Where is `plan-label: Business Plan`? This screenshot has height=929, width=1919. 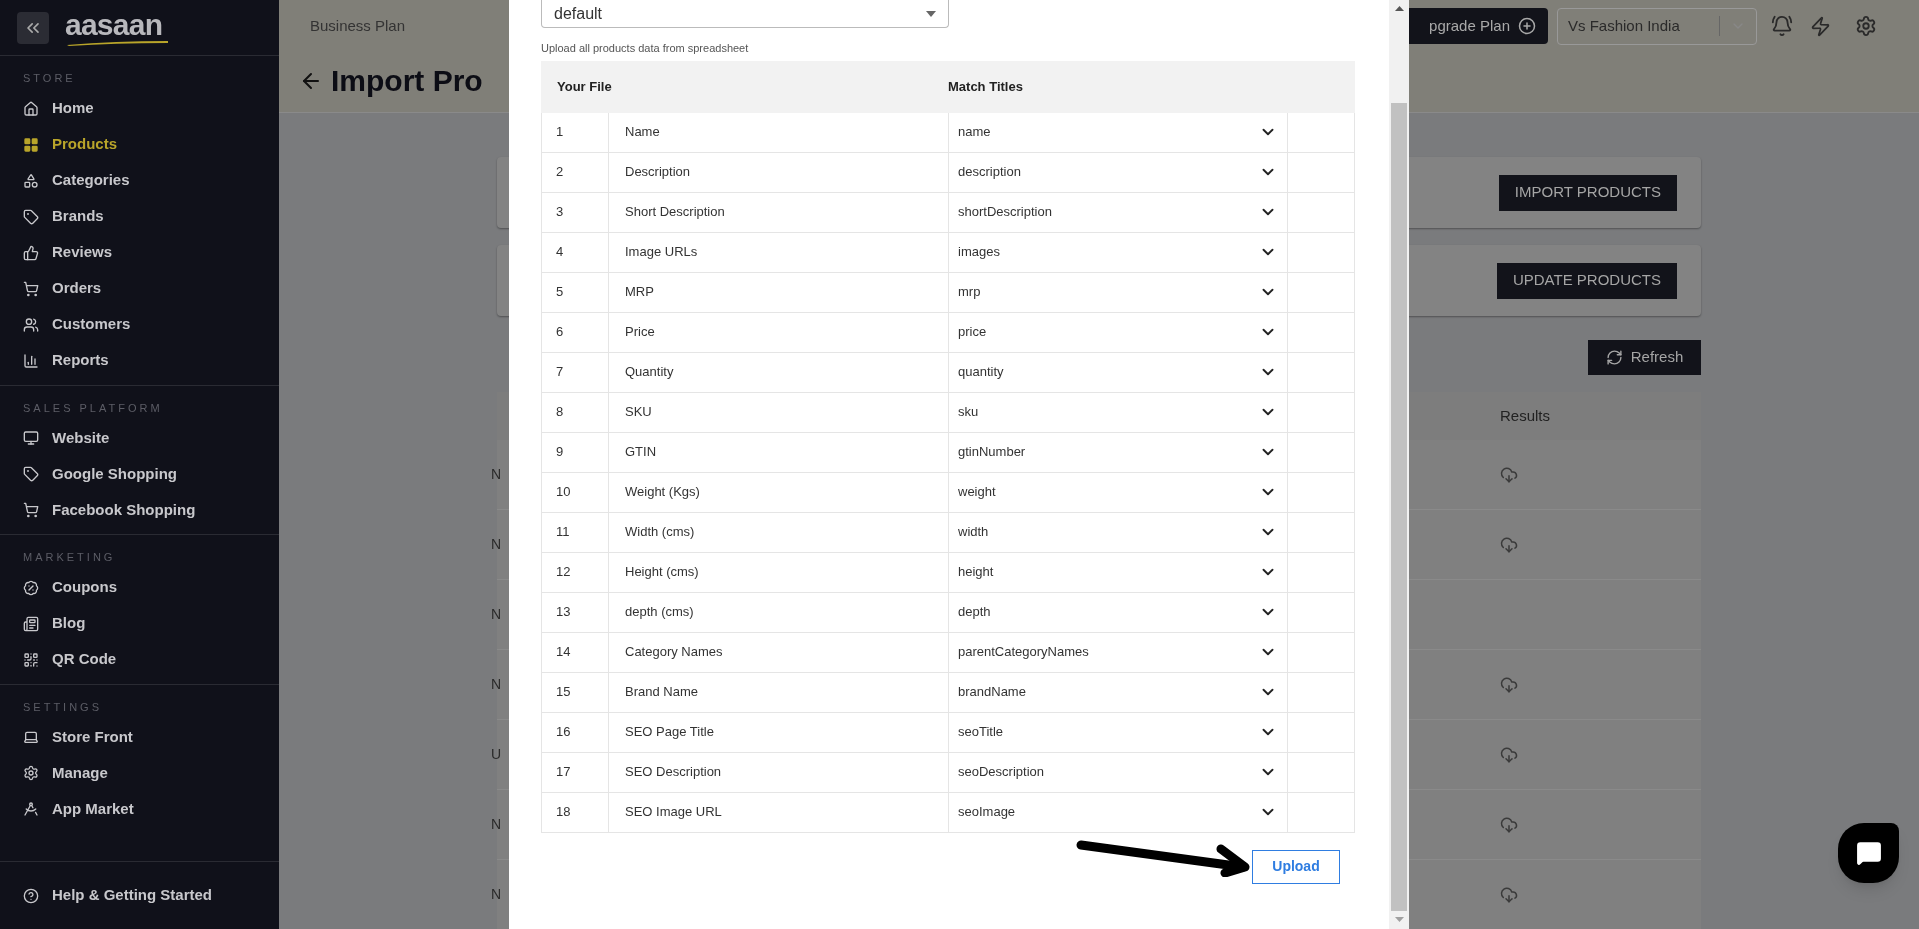
plan-label: Business Plan is located at coordinates (357, 25).